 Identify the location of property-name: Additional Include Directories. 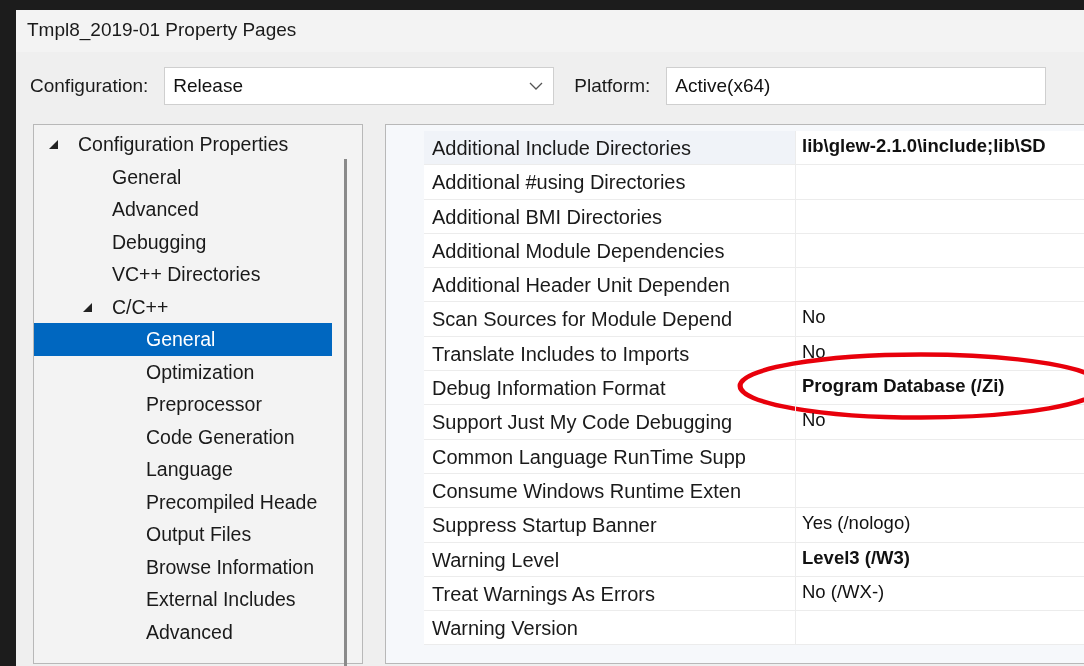
(609, 148).